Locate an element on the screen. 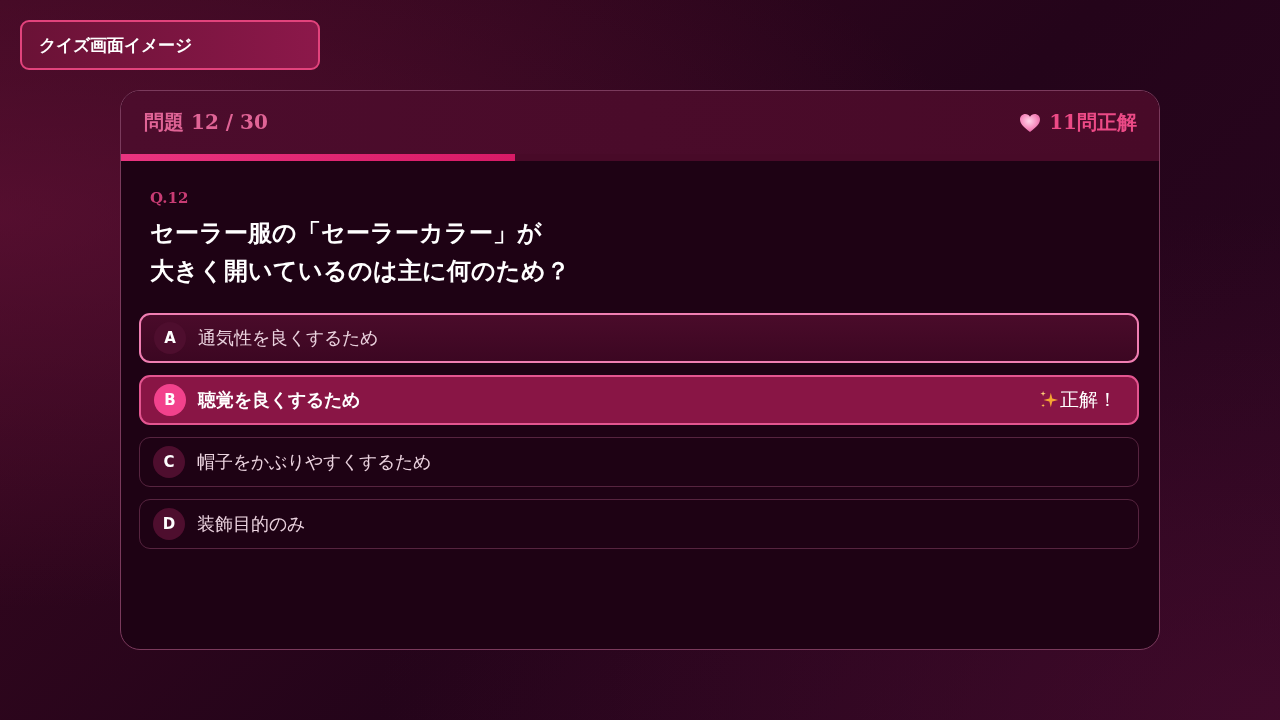 The height and width of the screenshot is (720, 1280). option-letter: B is located at coordinates (170, 400).